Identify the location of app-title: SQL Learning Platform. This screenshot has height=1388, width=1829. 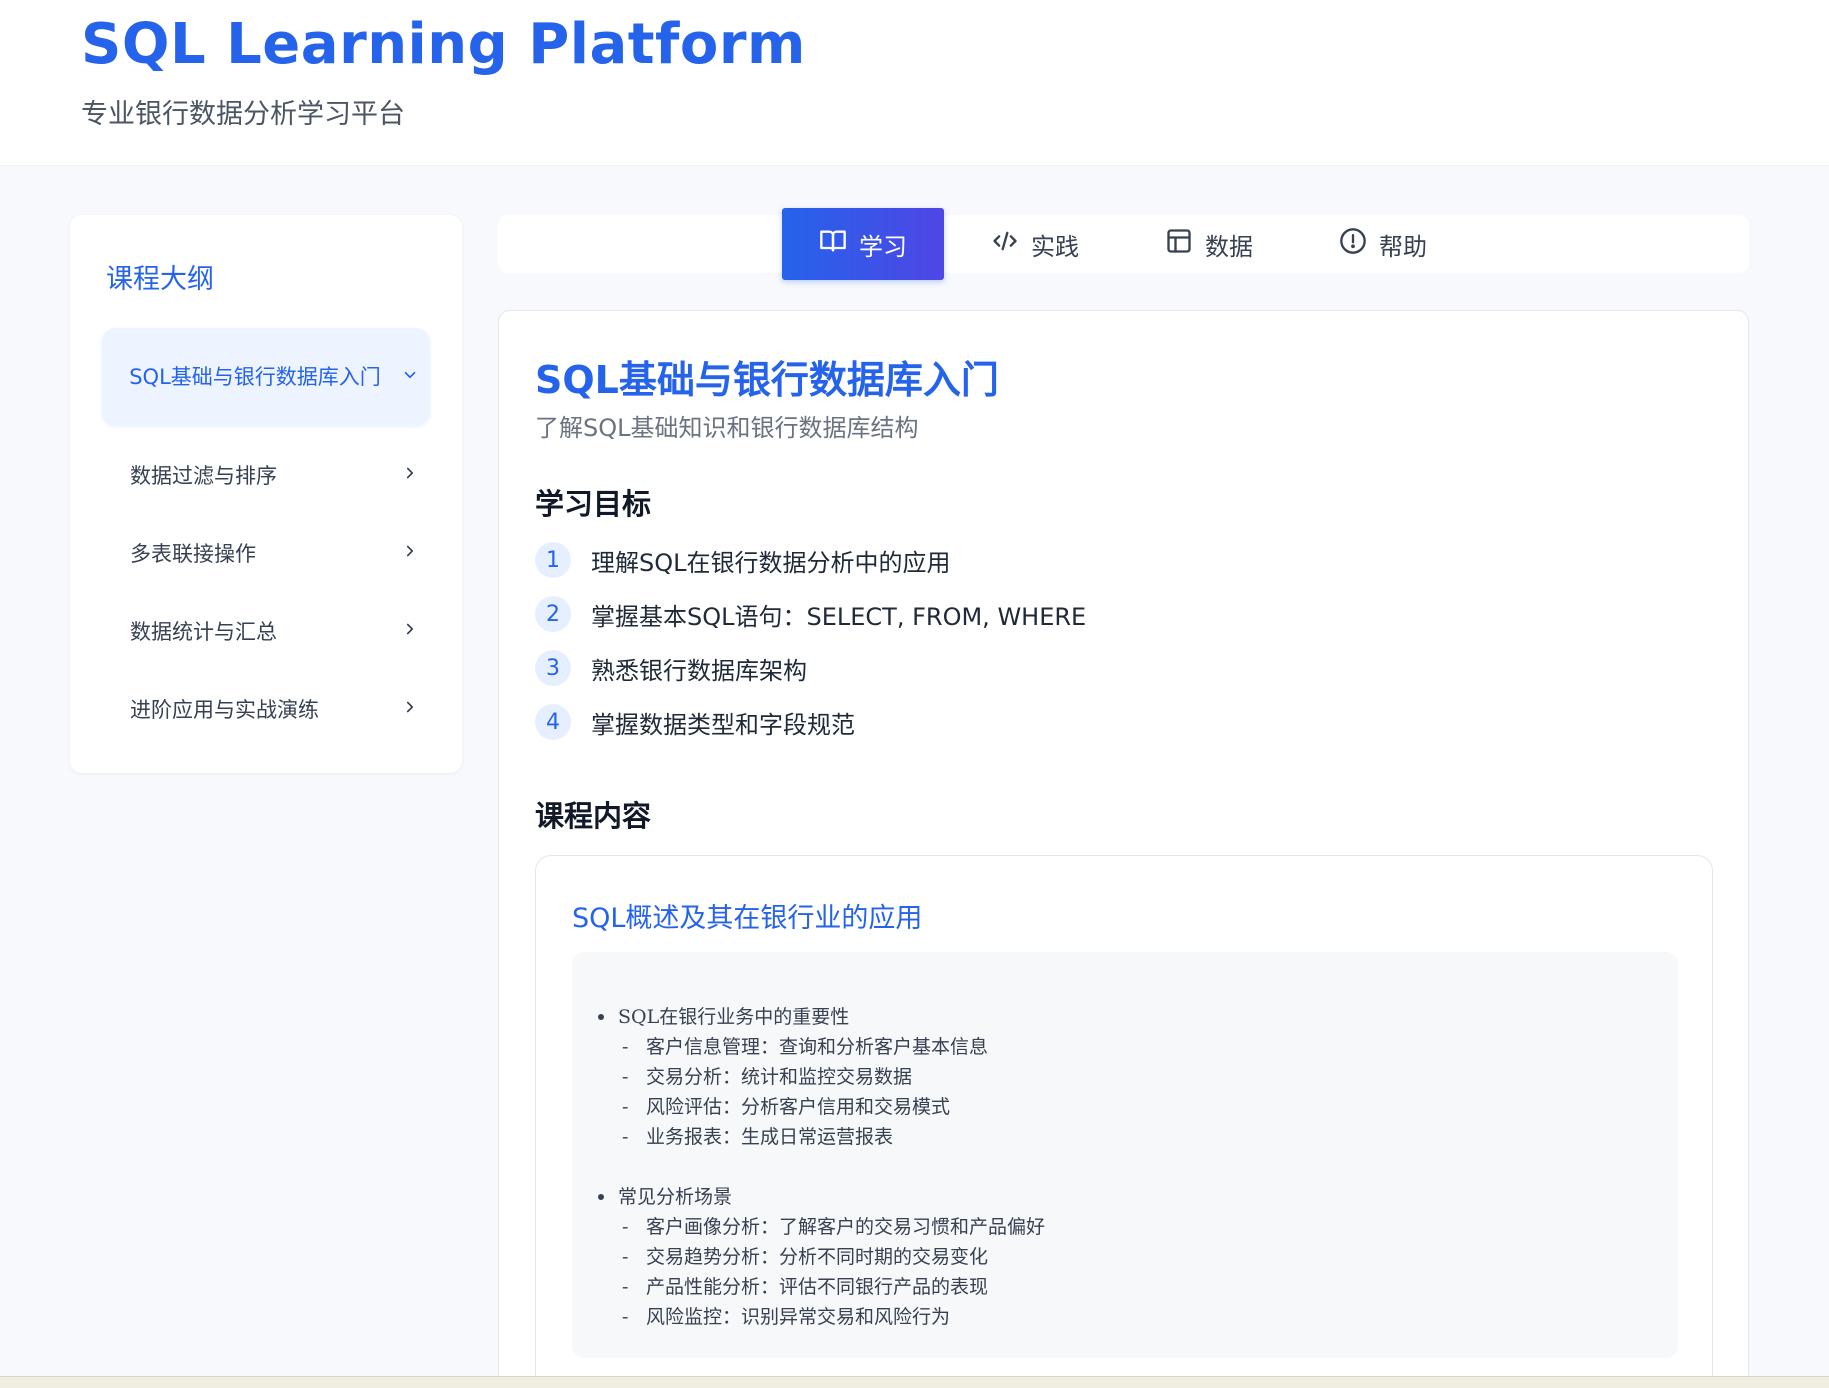
(443, 44).